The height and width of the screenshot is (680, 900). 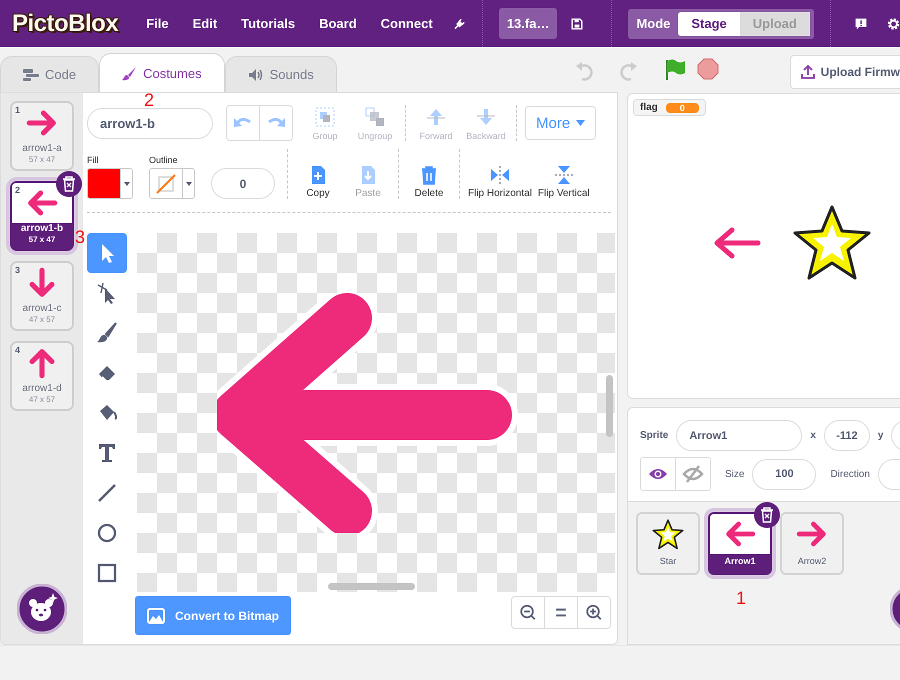 What do you see at coordinates (740, 561) in the screenshot?
I see `sprite-name: Arrow1` at bounding box center [740, 561].